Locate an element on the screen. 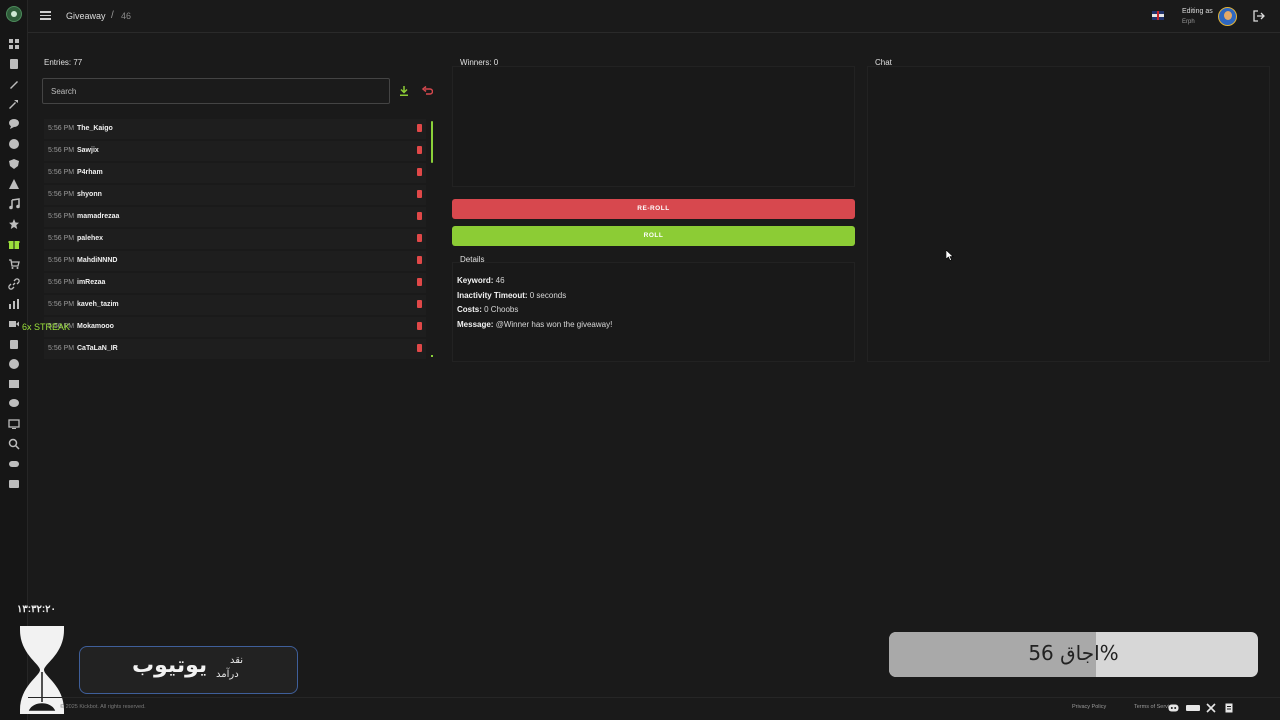 This screenshot has height=720, width=1280. gift-icon is located at coordinates (14, 244).